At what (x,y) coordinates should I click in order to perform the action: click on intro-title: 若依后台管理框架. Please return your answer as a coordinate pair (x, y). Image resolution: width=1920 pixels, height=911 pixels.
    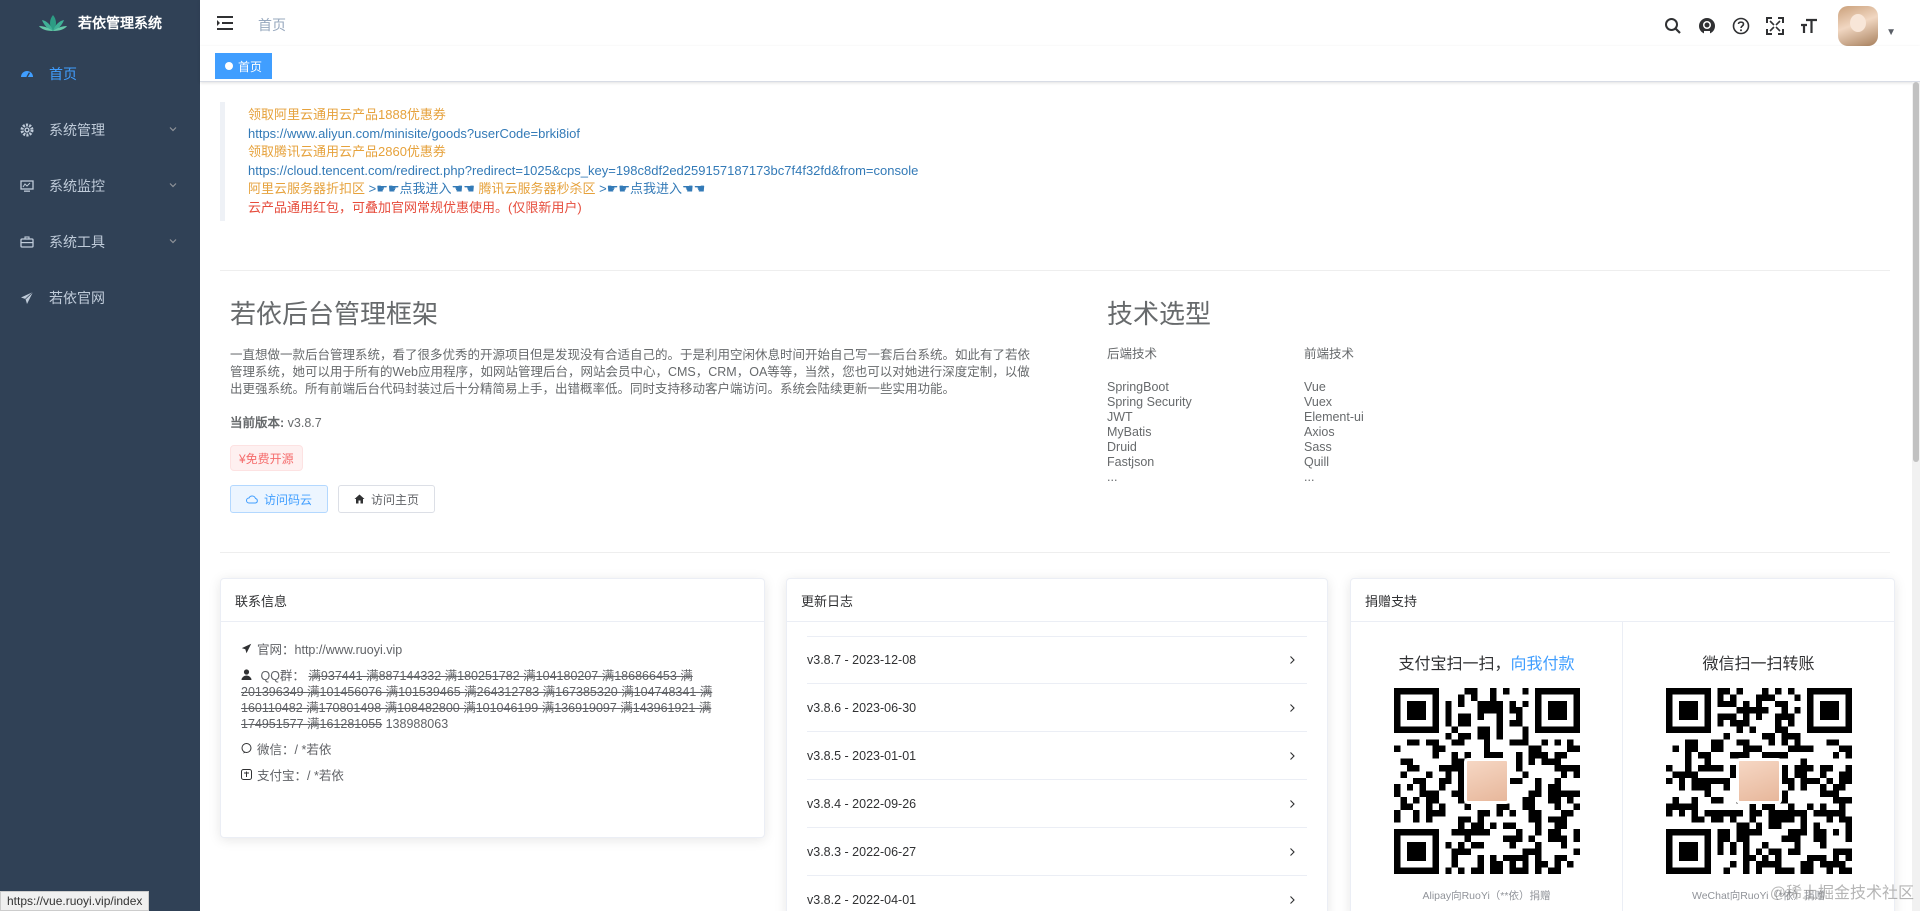
    Looking at the image, I should click on (334, 314).